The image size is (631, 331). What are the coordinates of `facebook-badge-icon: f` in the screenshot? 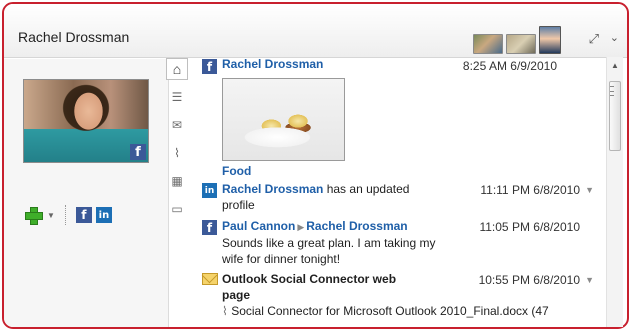 It's located at (138, 152).